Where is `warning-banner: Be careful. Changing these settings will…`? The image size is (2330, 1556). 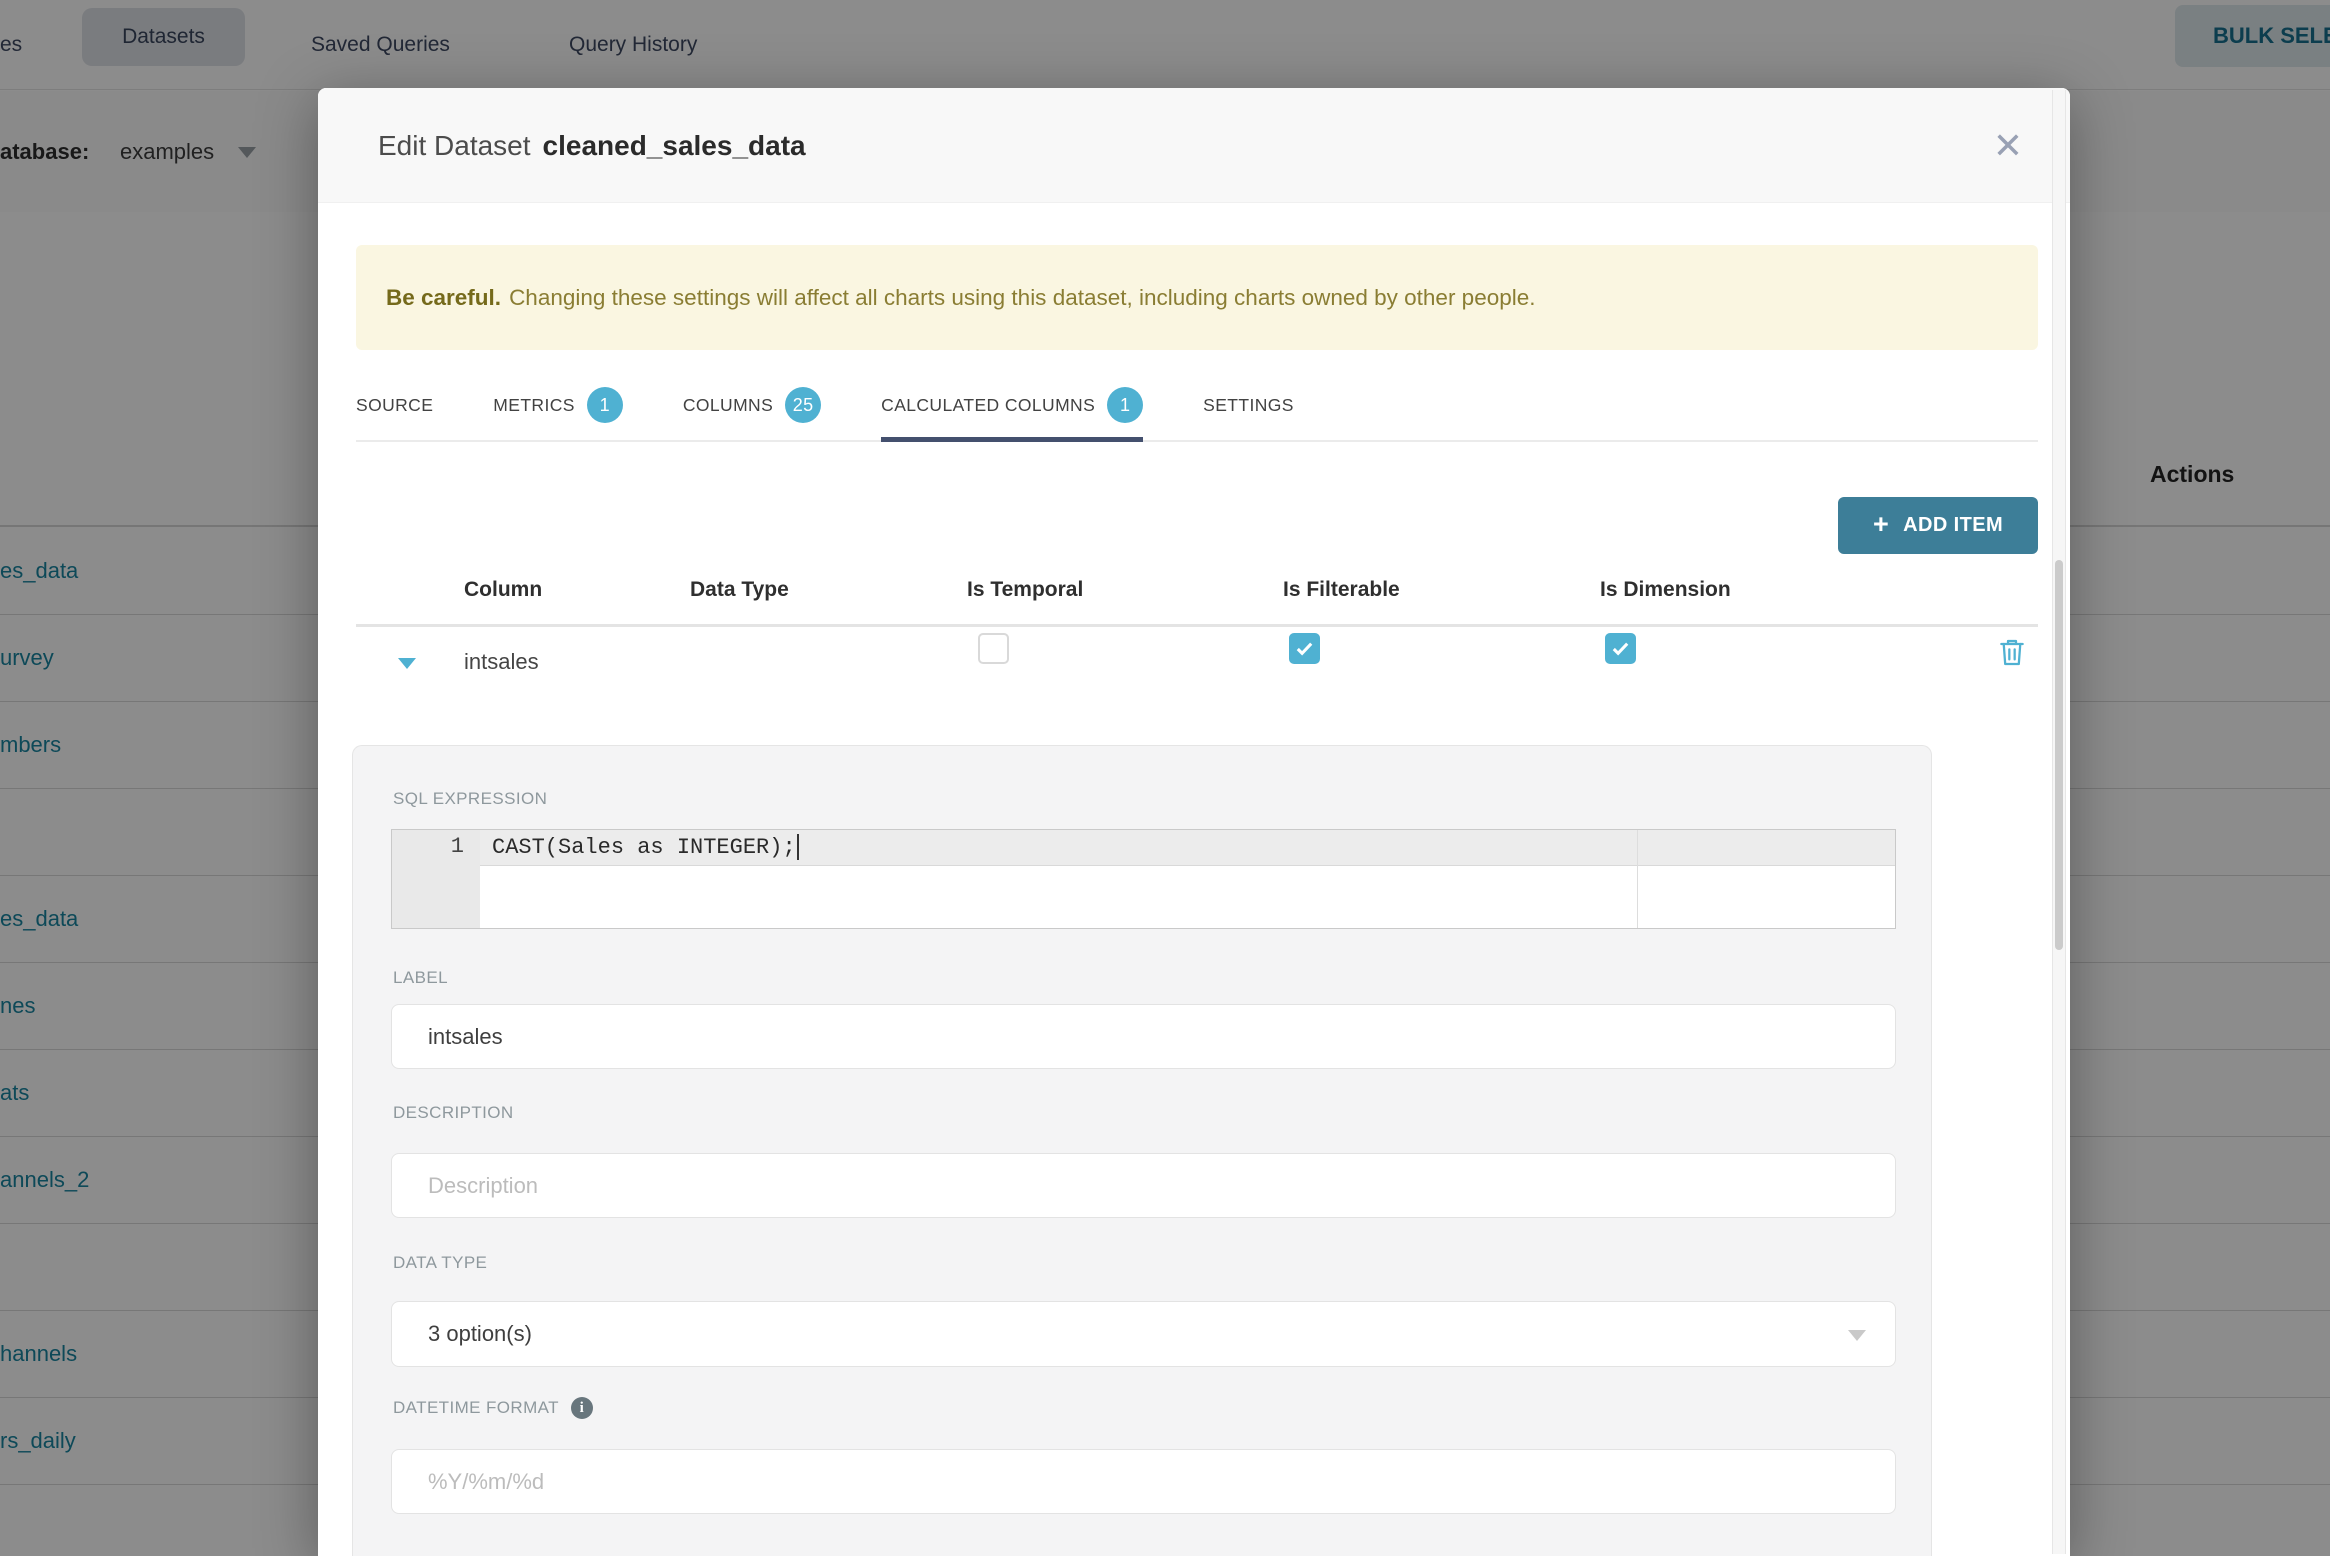 warning-banner: Be careful. Changing these settings will… is located at coordinates (1197, 297).